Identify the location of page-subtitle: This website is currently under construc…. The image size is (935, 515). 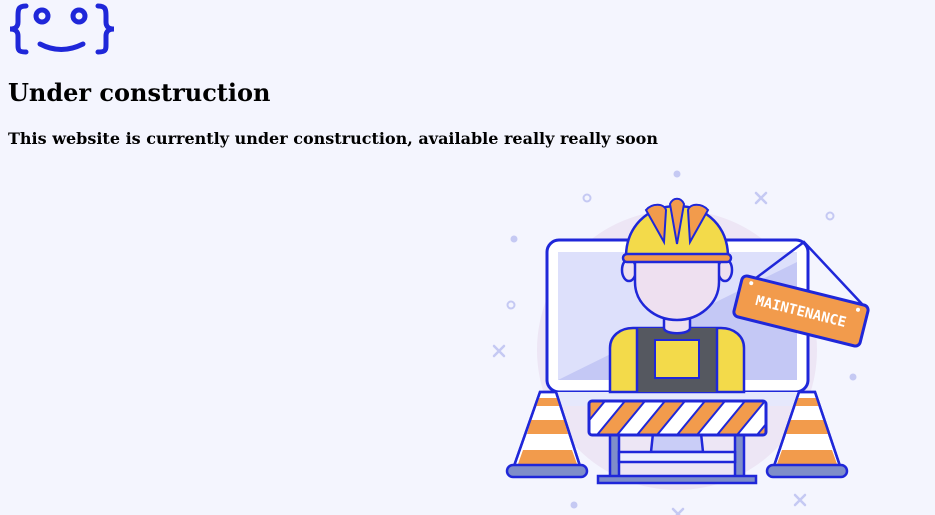
(333, 138).